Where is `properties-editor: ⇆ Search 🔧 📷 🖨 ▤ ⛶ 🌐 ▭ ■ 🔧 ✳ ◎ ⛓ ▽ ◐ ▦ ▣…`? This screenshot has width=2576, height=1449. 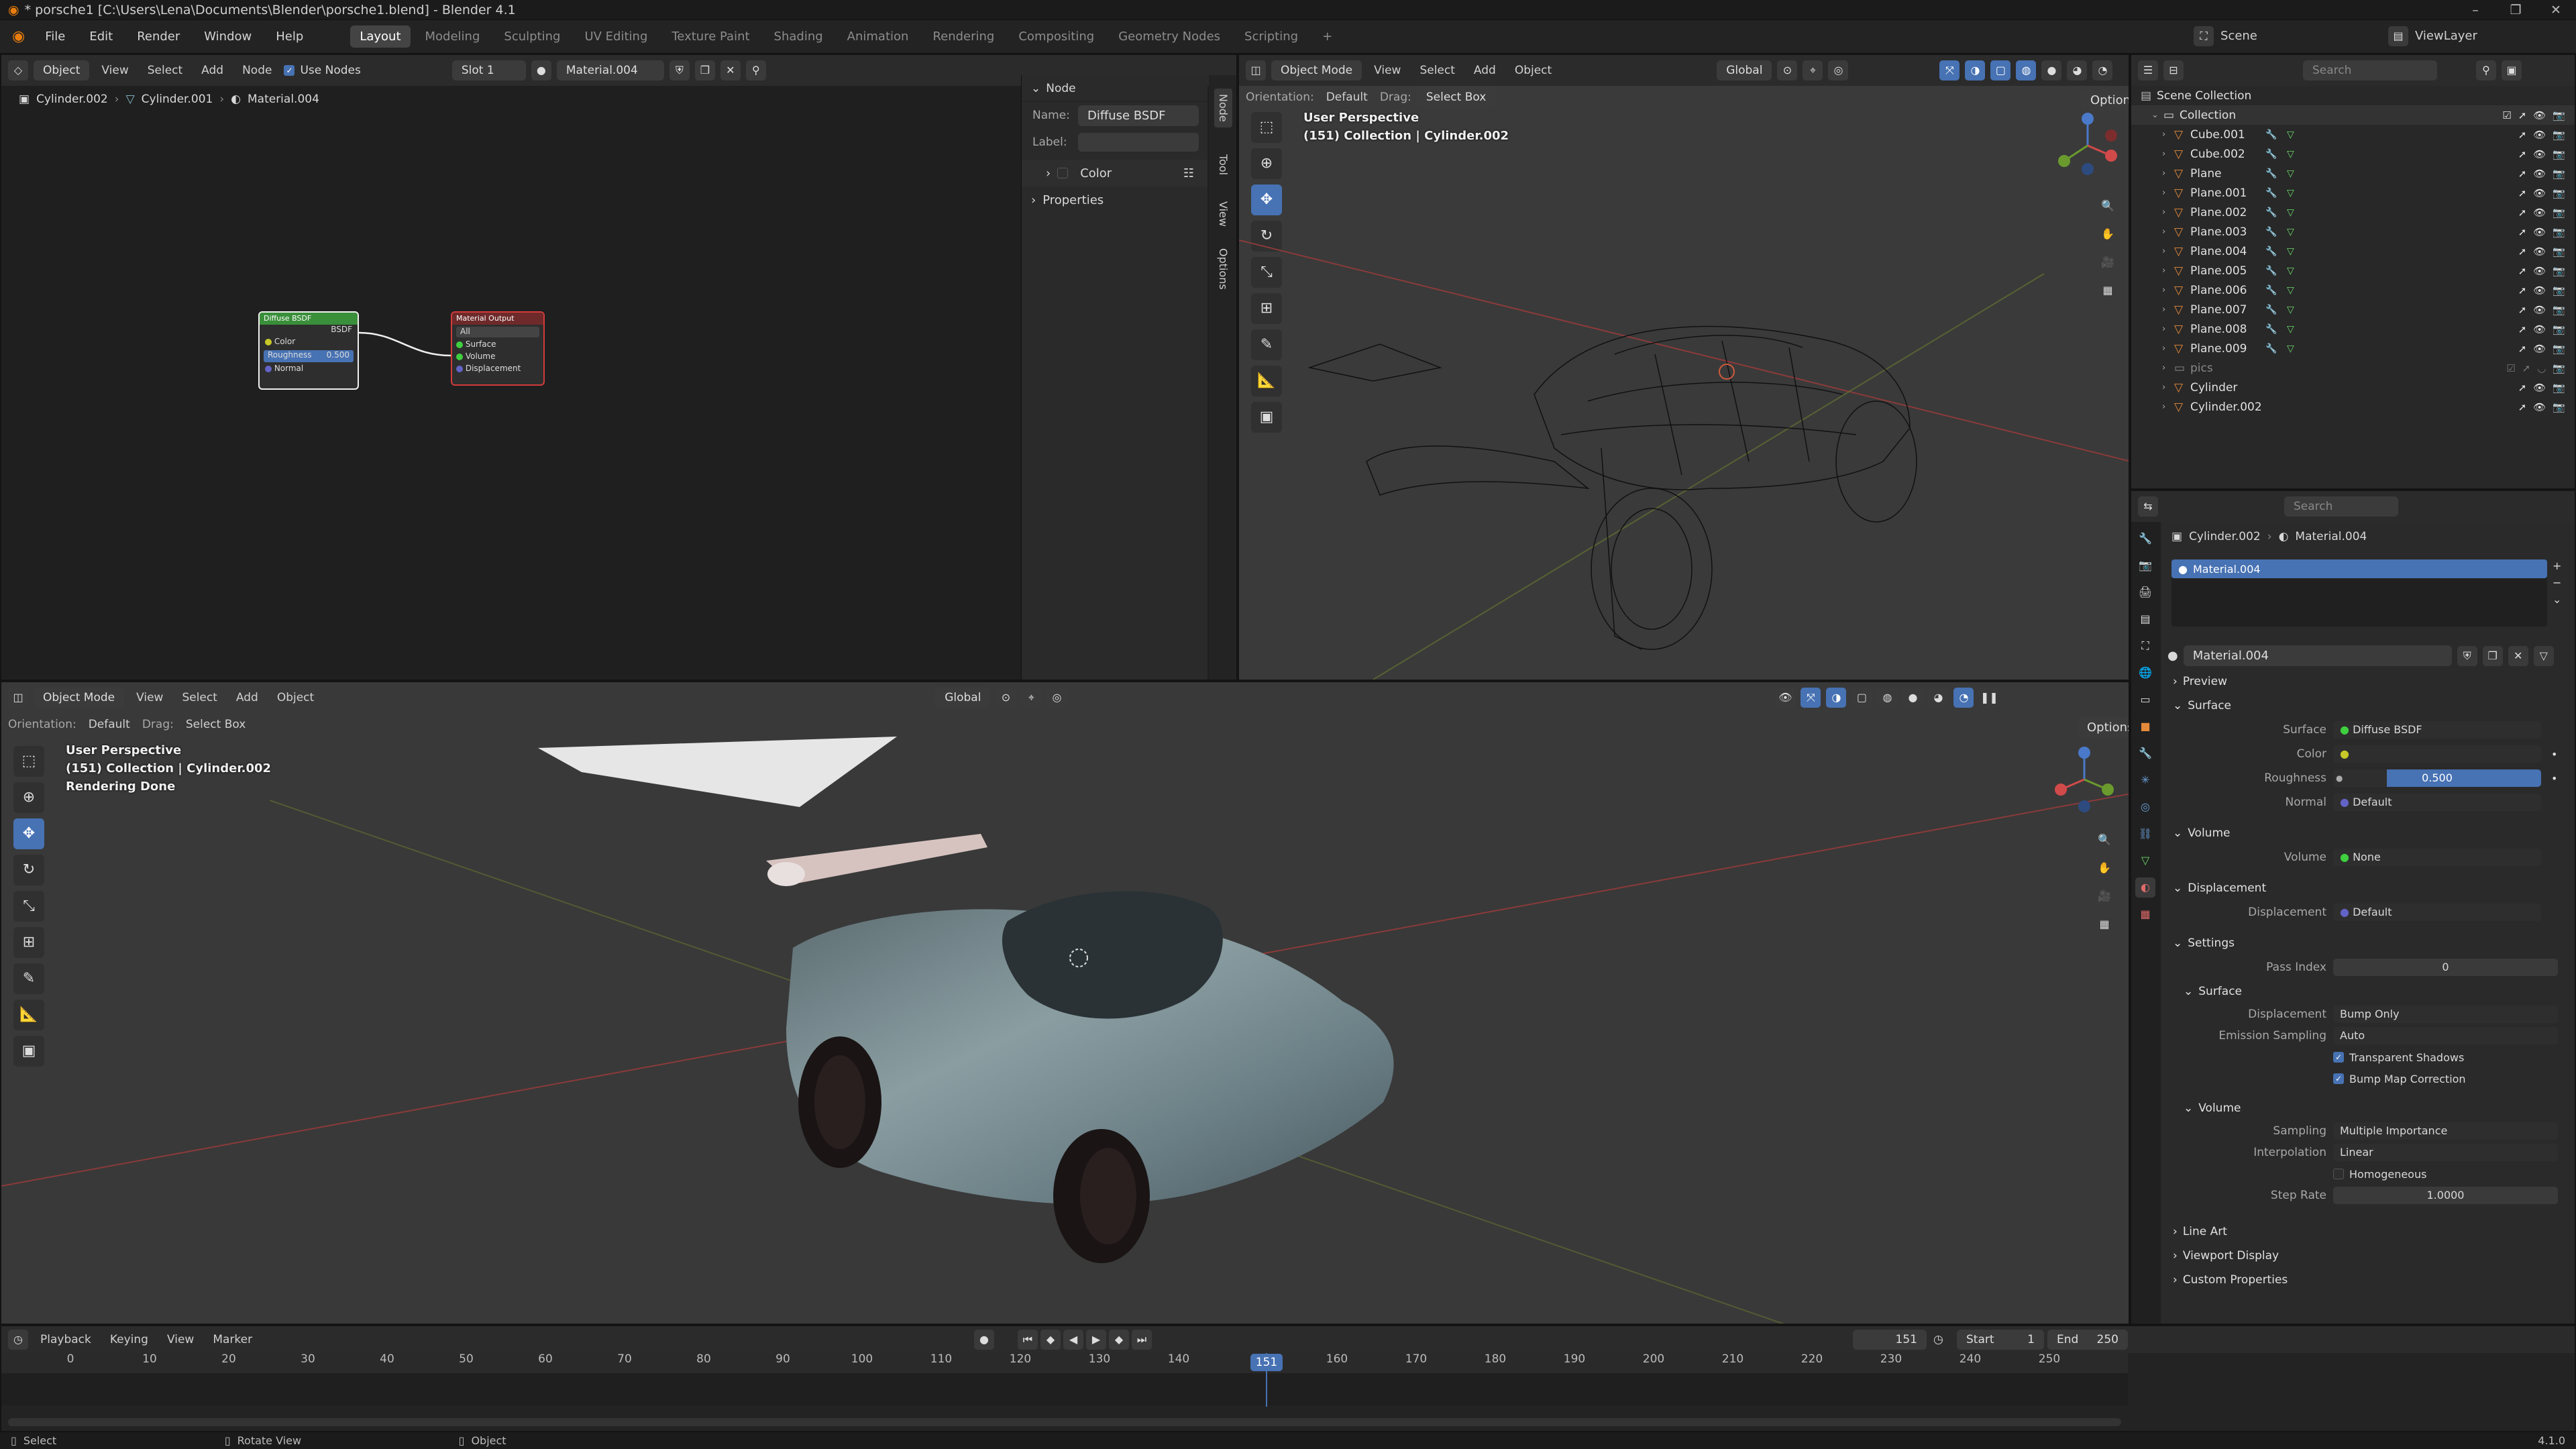 properties-editor: ⇆ Search 🔧 📷 🖨 ▤ ⛶ 🌐 ▭ ■ 🔧 ✳ ◎ ⛓ ▽ ◐ ▦ ▣… is located at coordinates (2353, 907).